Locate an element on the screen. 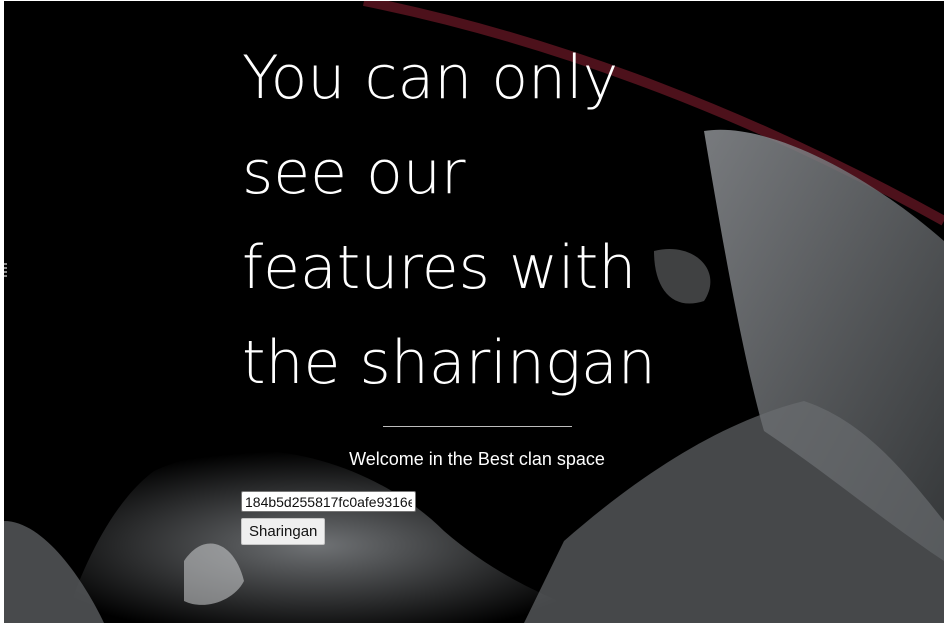 Image resolution: width=944 pixels, height=623 pixels. welcome-subtitle: Welcome in the Best clan space is located at coordinates (477, 459).